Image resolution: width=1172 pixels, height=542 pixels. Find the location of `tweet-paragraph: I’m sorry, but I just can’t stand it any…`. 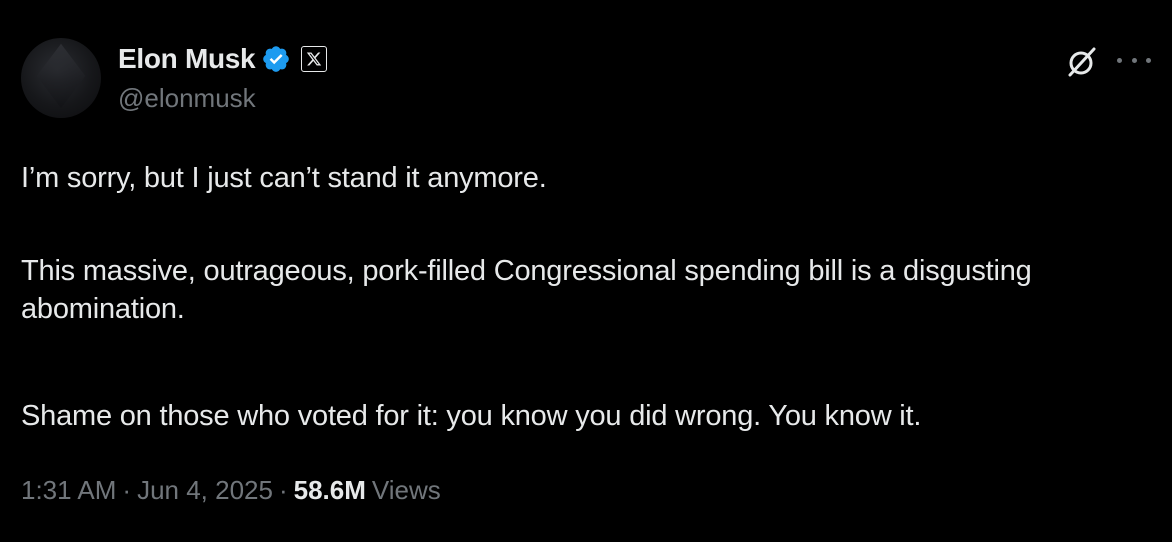

tweet-paragraph: I’m sorry, but I just can’t stand it any… is located at coordinates (284, 178).